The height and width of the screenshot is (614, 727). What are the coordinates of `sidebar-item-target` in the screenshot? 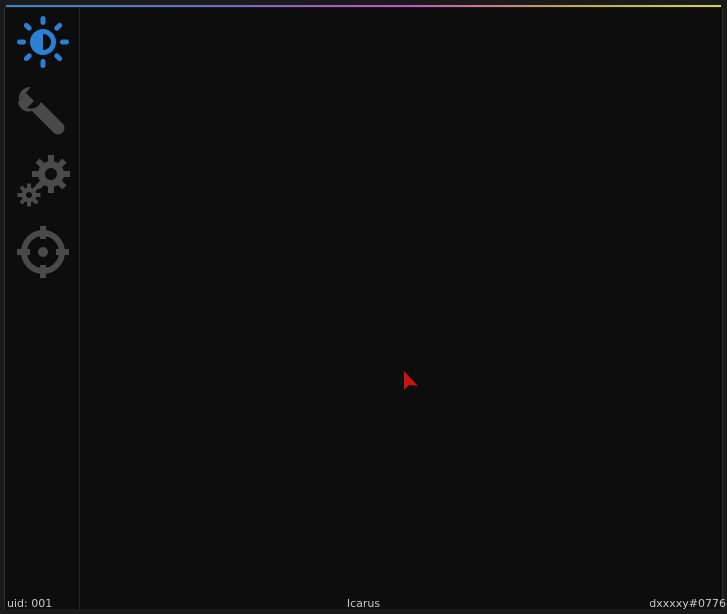 It's located at (43, 252).